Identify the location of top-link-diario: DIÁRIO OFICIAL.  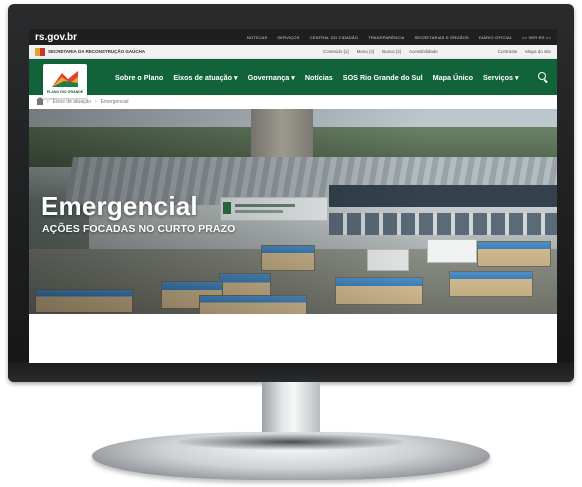
(495, 37).